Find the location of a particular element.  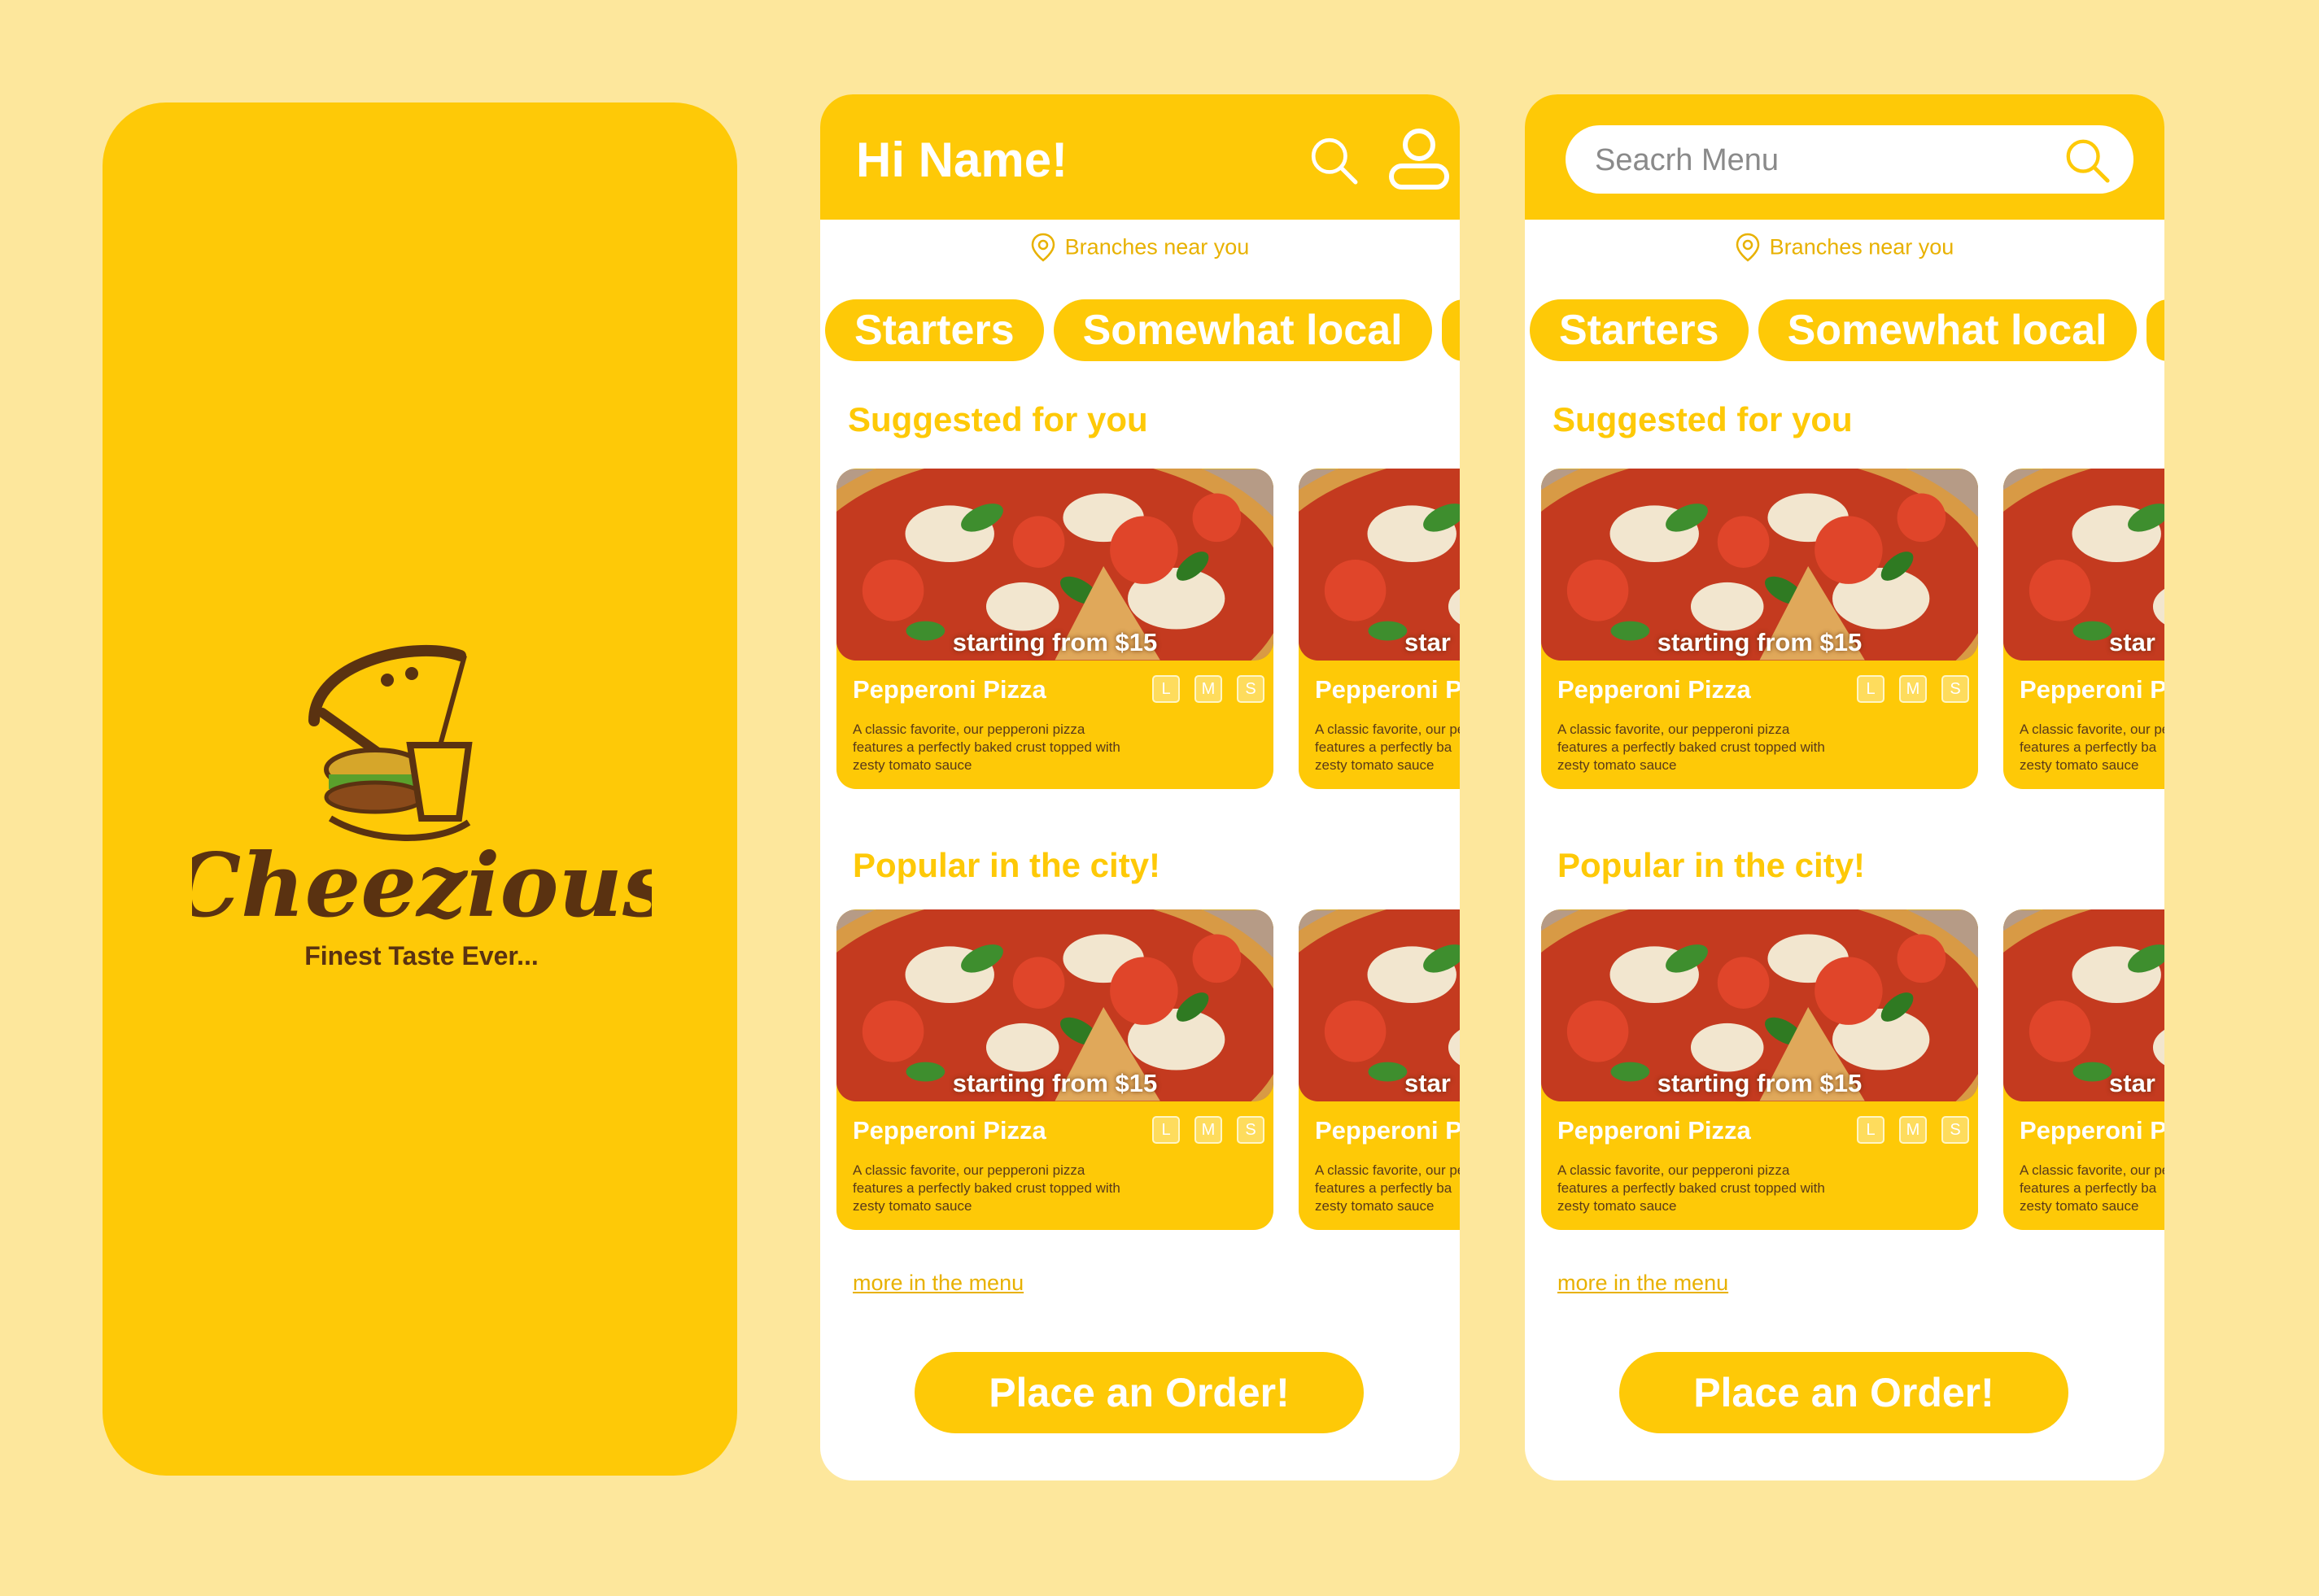

search-header: Seacrh Menu is located at coordinates (1844, 157).